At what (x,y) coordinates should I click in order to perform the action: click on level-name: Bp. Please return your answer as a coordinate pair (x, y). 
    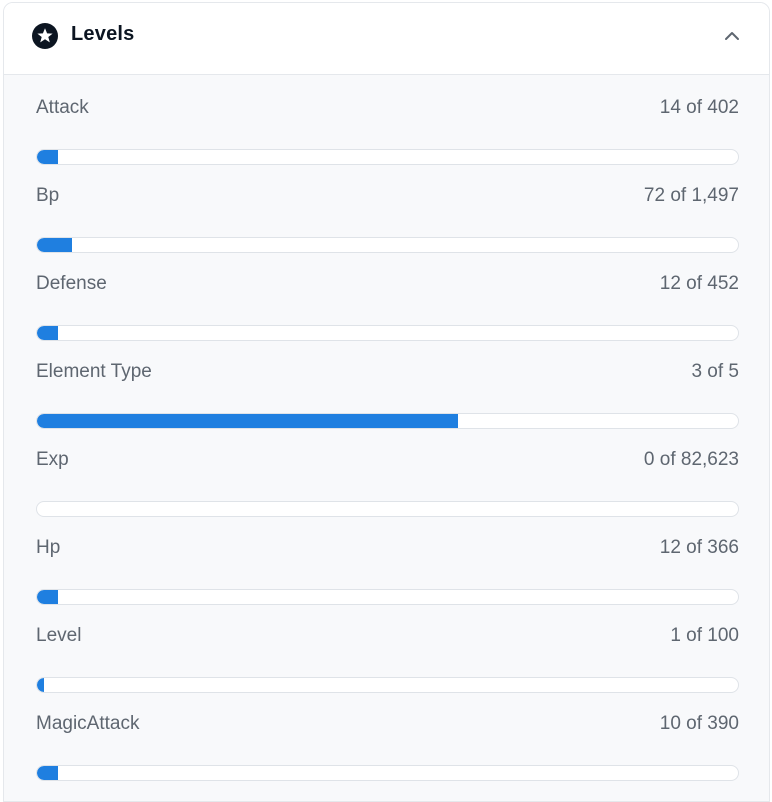
    Looking at the image, I should click on (48, 195).